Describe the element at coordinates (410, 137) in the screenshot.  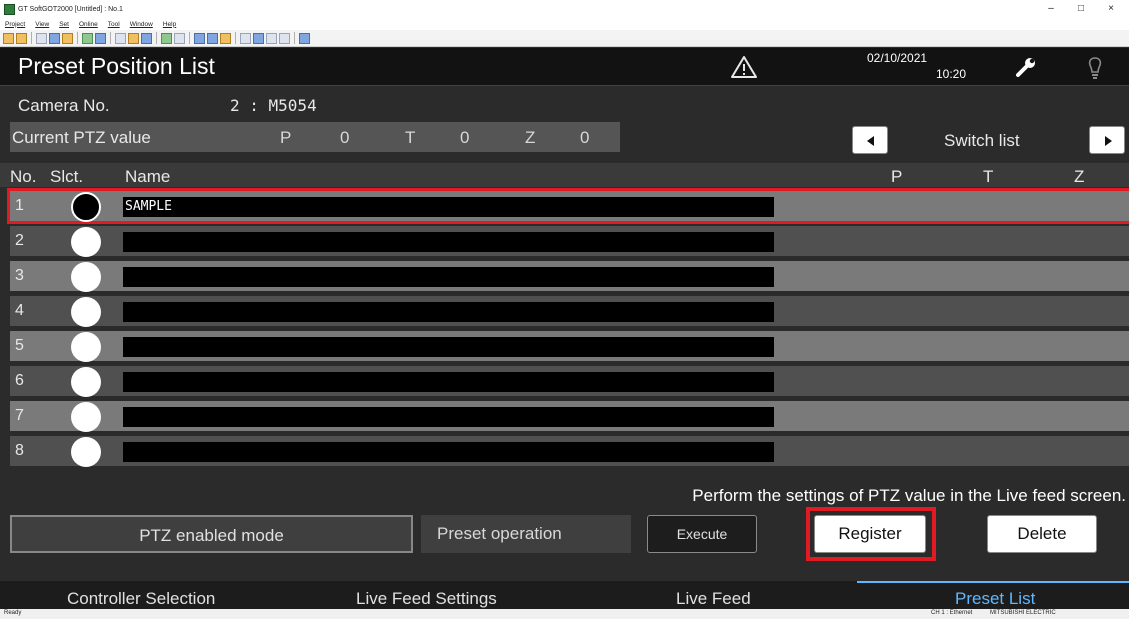
I see `tilt-label: T` at that location.